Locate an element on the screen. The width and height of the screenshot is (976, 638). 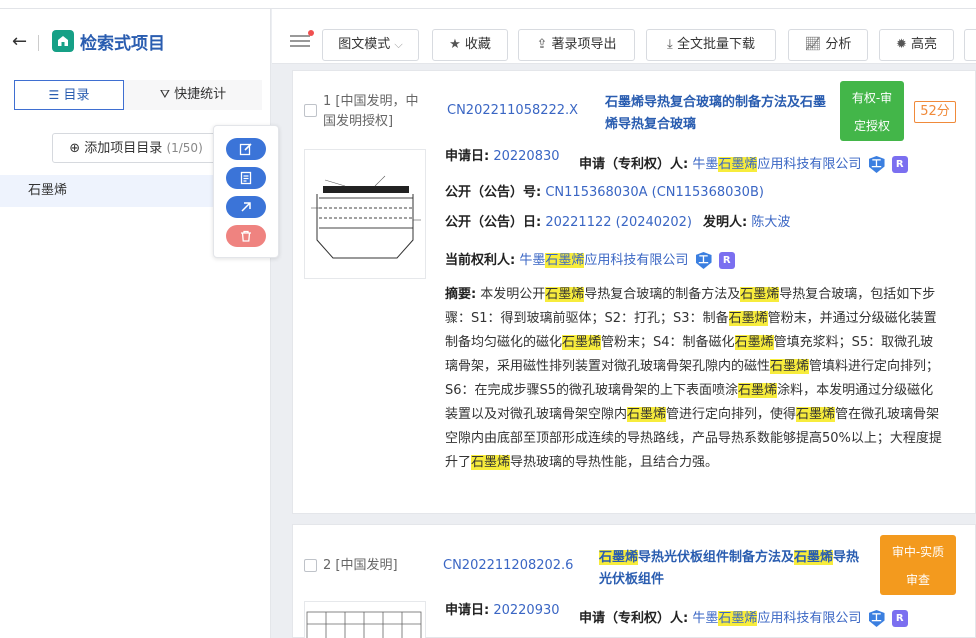
status-line: 定授权 is located at coordinates (872, 126).